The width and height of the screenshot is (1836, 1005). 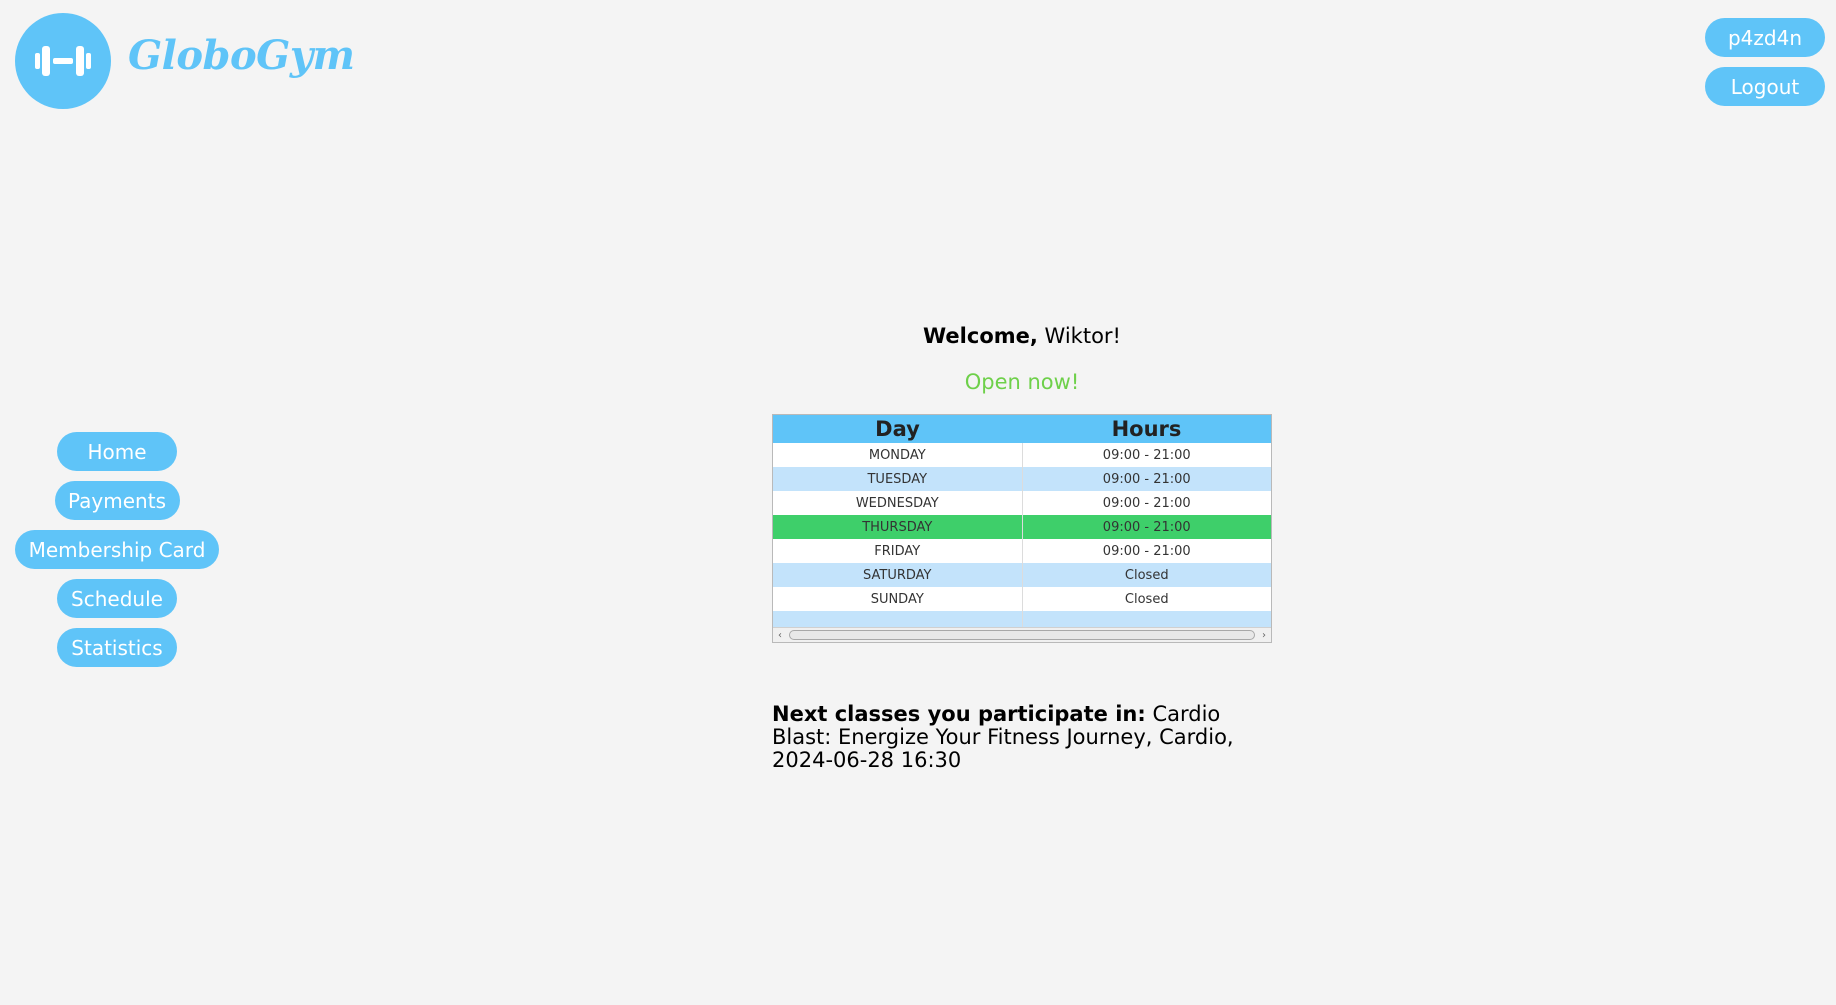 What do you see at coordinates (1082, 336) in the screenshot?
I see `welcome-name: Wiktor!` at bounding box center [1082, 336].